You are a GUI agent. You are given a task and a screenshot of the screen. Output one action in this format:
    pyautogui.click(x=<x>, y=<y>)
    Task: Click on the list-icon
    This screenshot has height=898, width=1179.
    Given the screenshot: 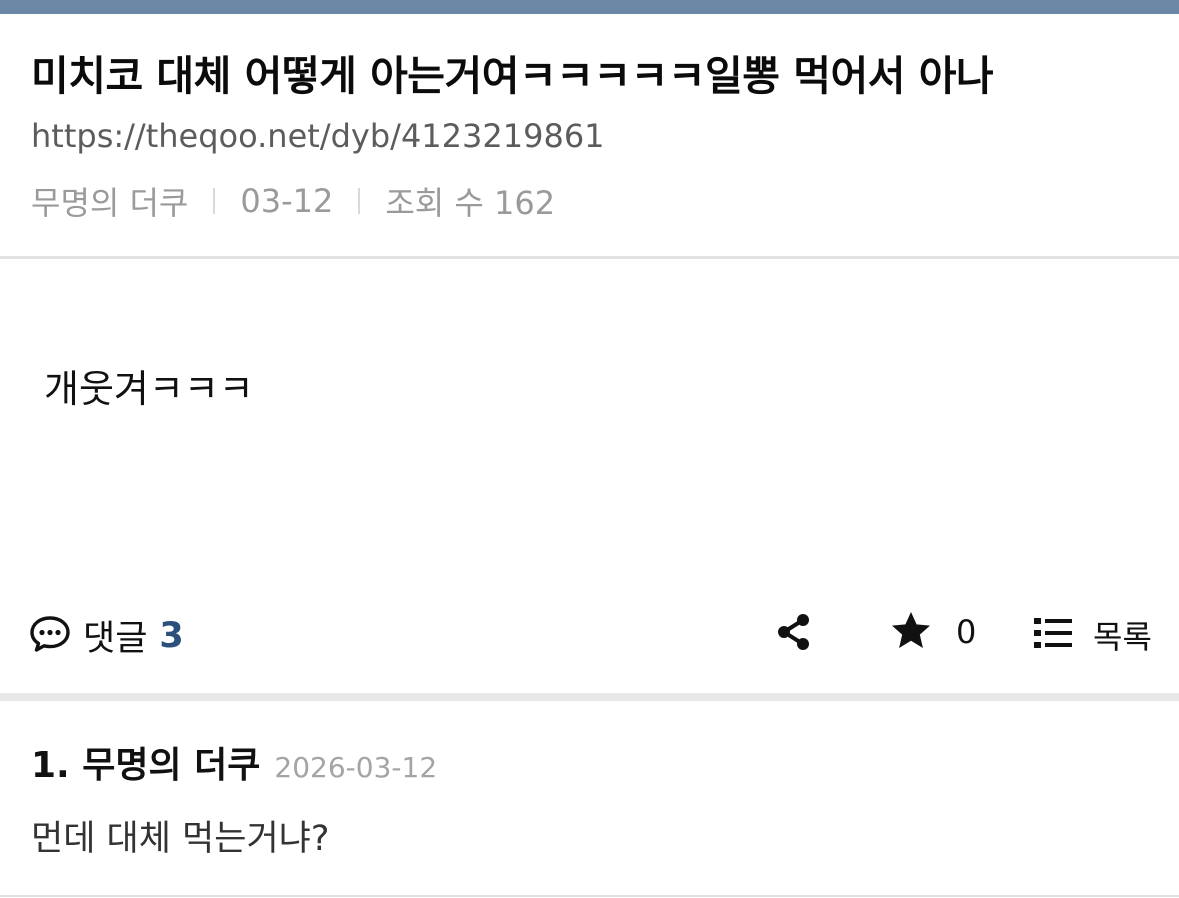 What is the action you would take?
    pyautogui.click(x=1053, y=635)
    